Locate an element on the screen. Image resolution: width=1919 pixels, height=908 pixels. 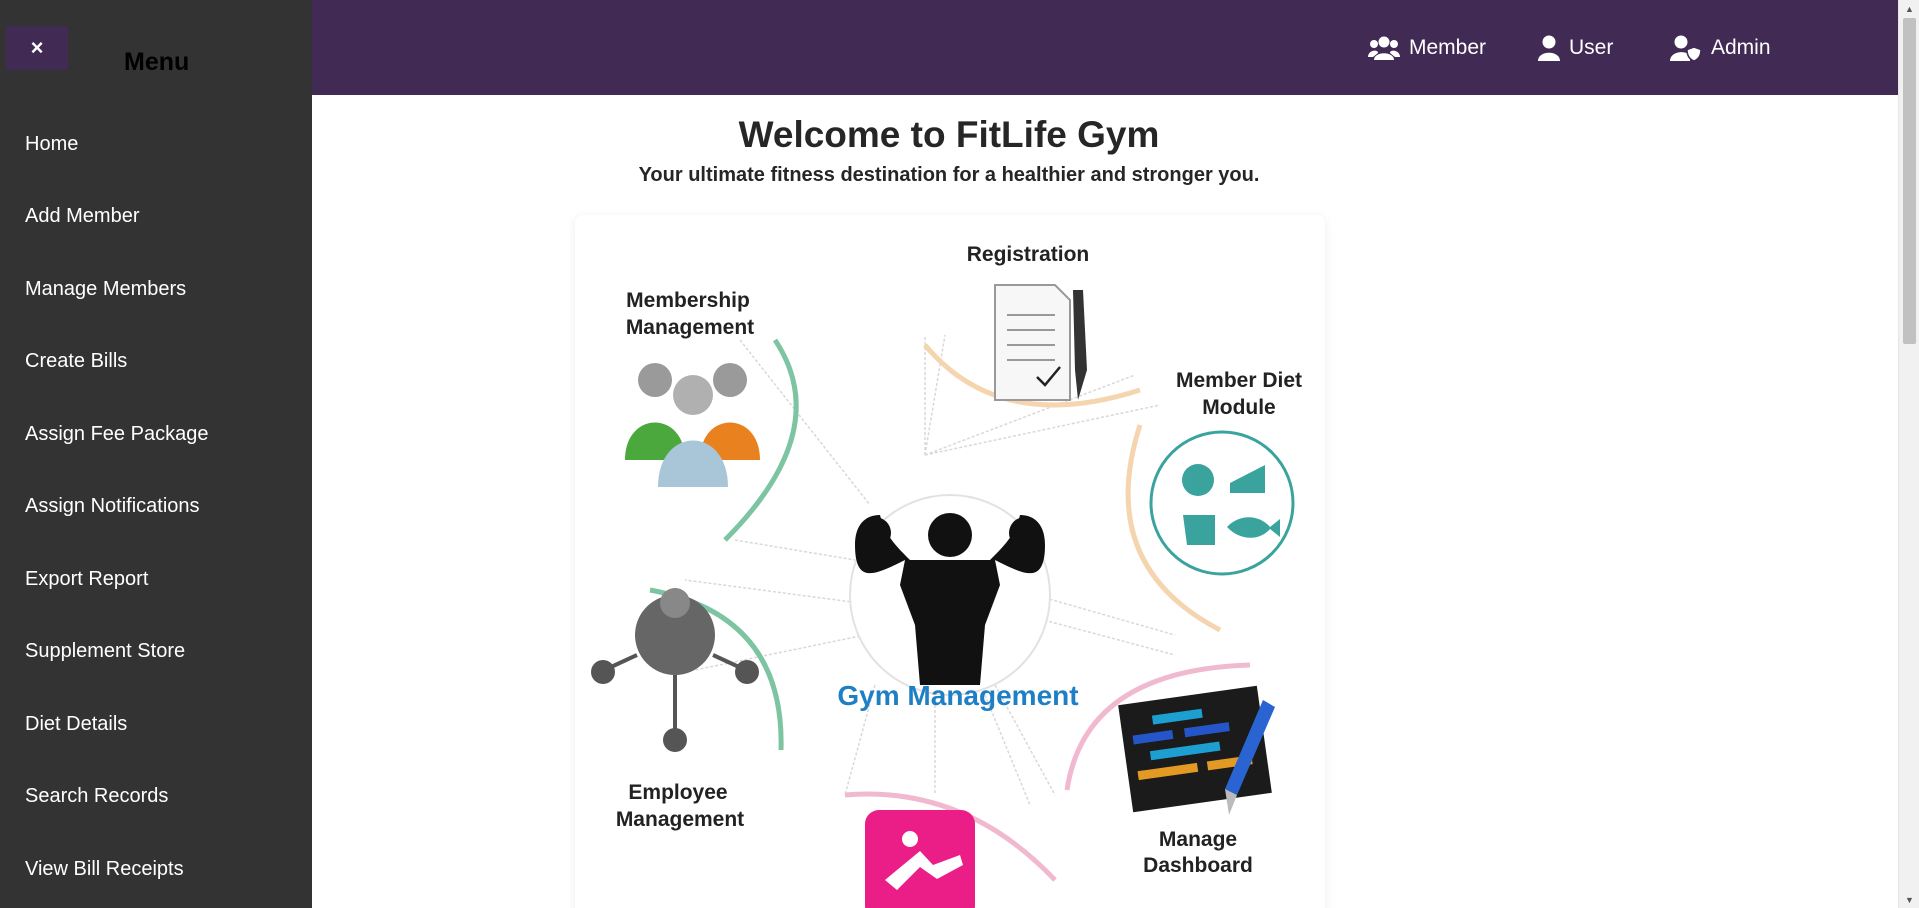
diet-food-icon is located at coordinates (1222, 503).